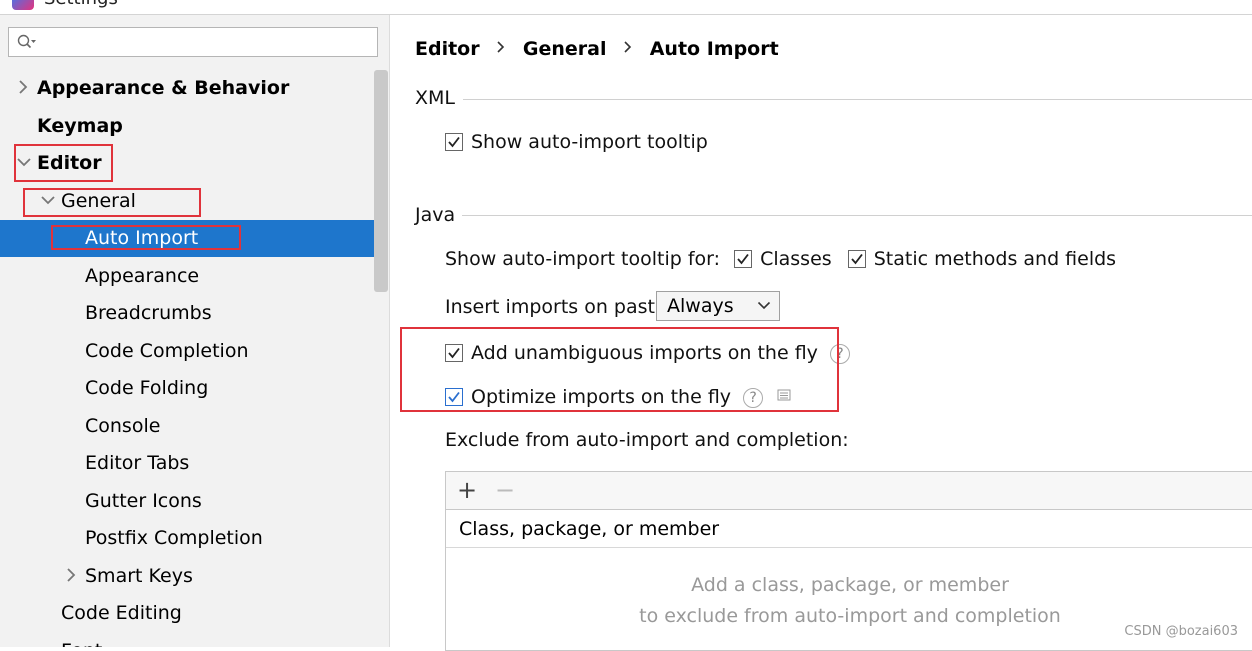  What do you see at coordinates (796, 259) in the screenshot?
I see `classes-label: Classes` at bounding box center [796, 259].